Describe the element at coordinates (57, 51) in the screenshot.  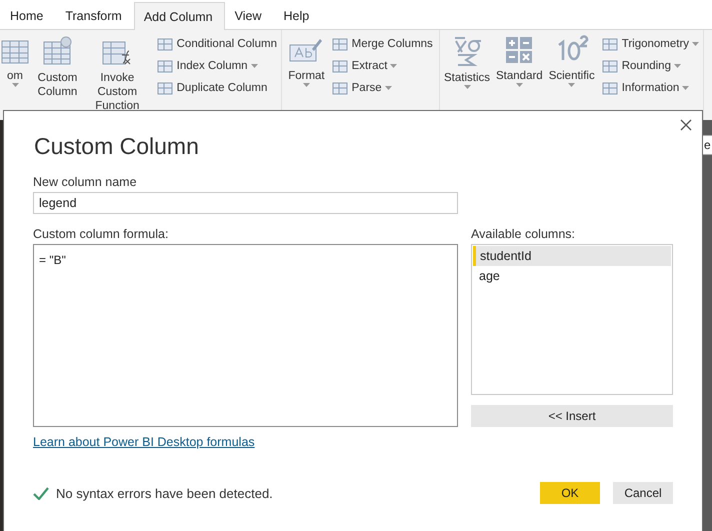
I see `table-icon` at that location.